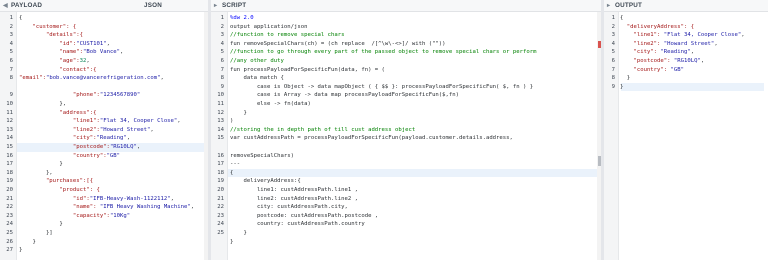 Image resolution: width=768 pixels, height=260 pixels. What do you see at coordinates (64, 215) in the screenshot?
I see `code-token: "capacity":` at bounding box center [64, 215].